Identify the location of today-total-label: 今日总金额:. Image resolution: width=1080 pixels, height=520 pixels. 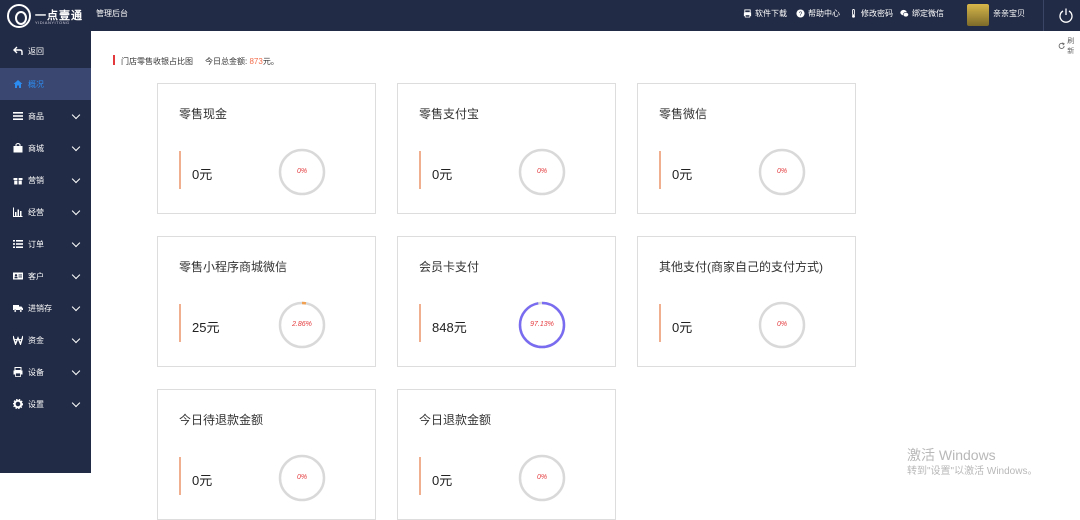
(227, 61).